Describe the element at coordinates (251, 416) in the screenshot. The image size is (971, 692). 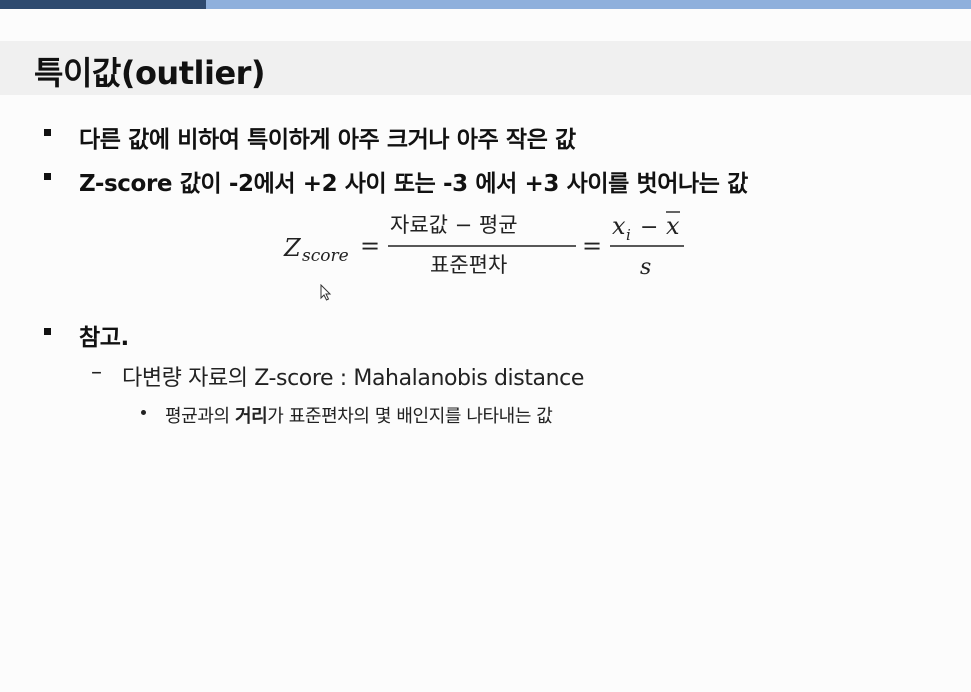
I see `sub-sub-text-bold: 거리` at that location.